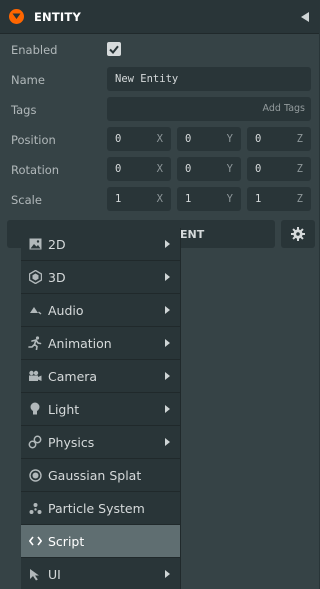  I want to click on enabled-checkbox, so click(114, 49).